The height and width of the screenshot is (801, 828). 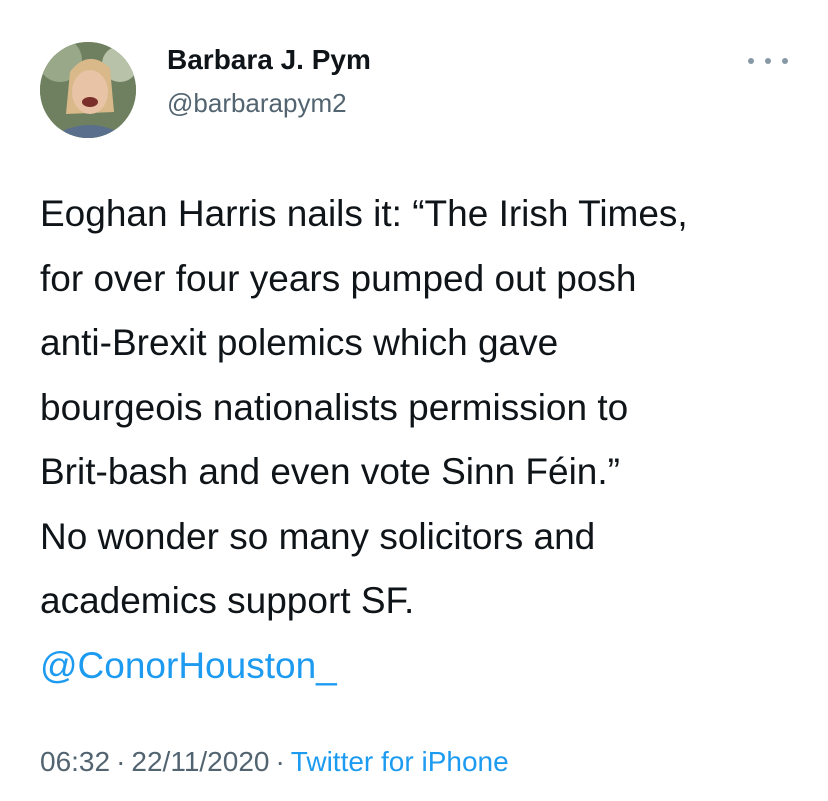 I want to click on tweet-time: 06:32, so click(x=75, y=761).